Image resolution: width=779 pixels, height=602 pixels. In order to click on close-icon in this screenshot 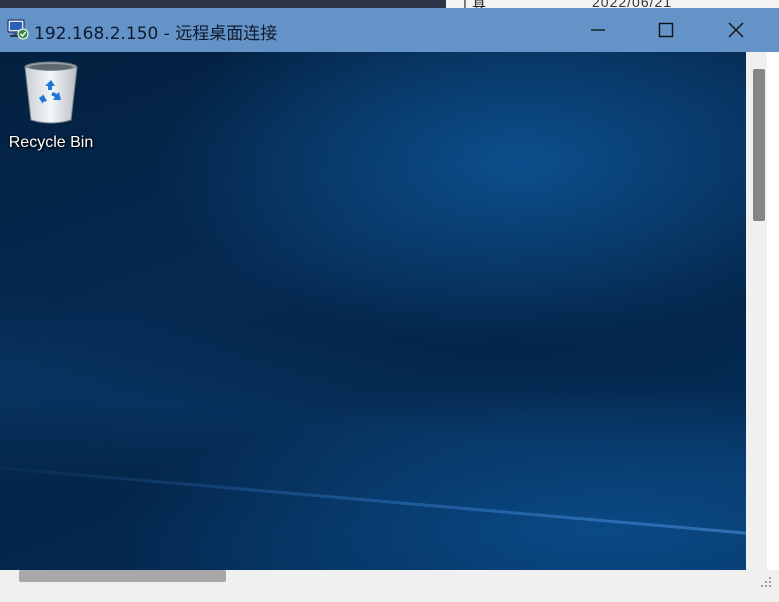, I will do `click(736, 30)`.